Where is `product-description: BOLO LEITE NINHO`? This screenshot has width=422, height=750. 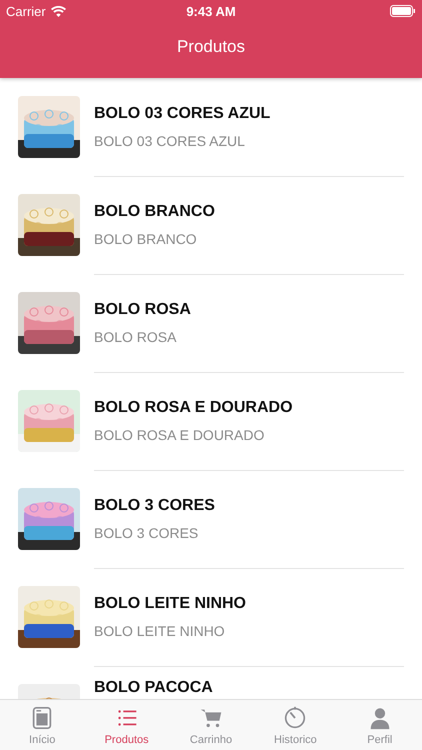
product-description: BOLO LEITE NINHO is located at coordinates (160, 630).